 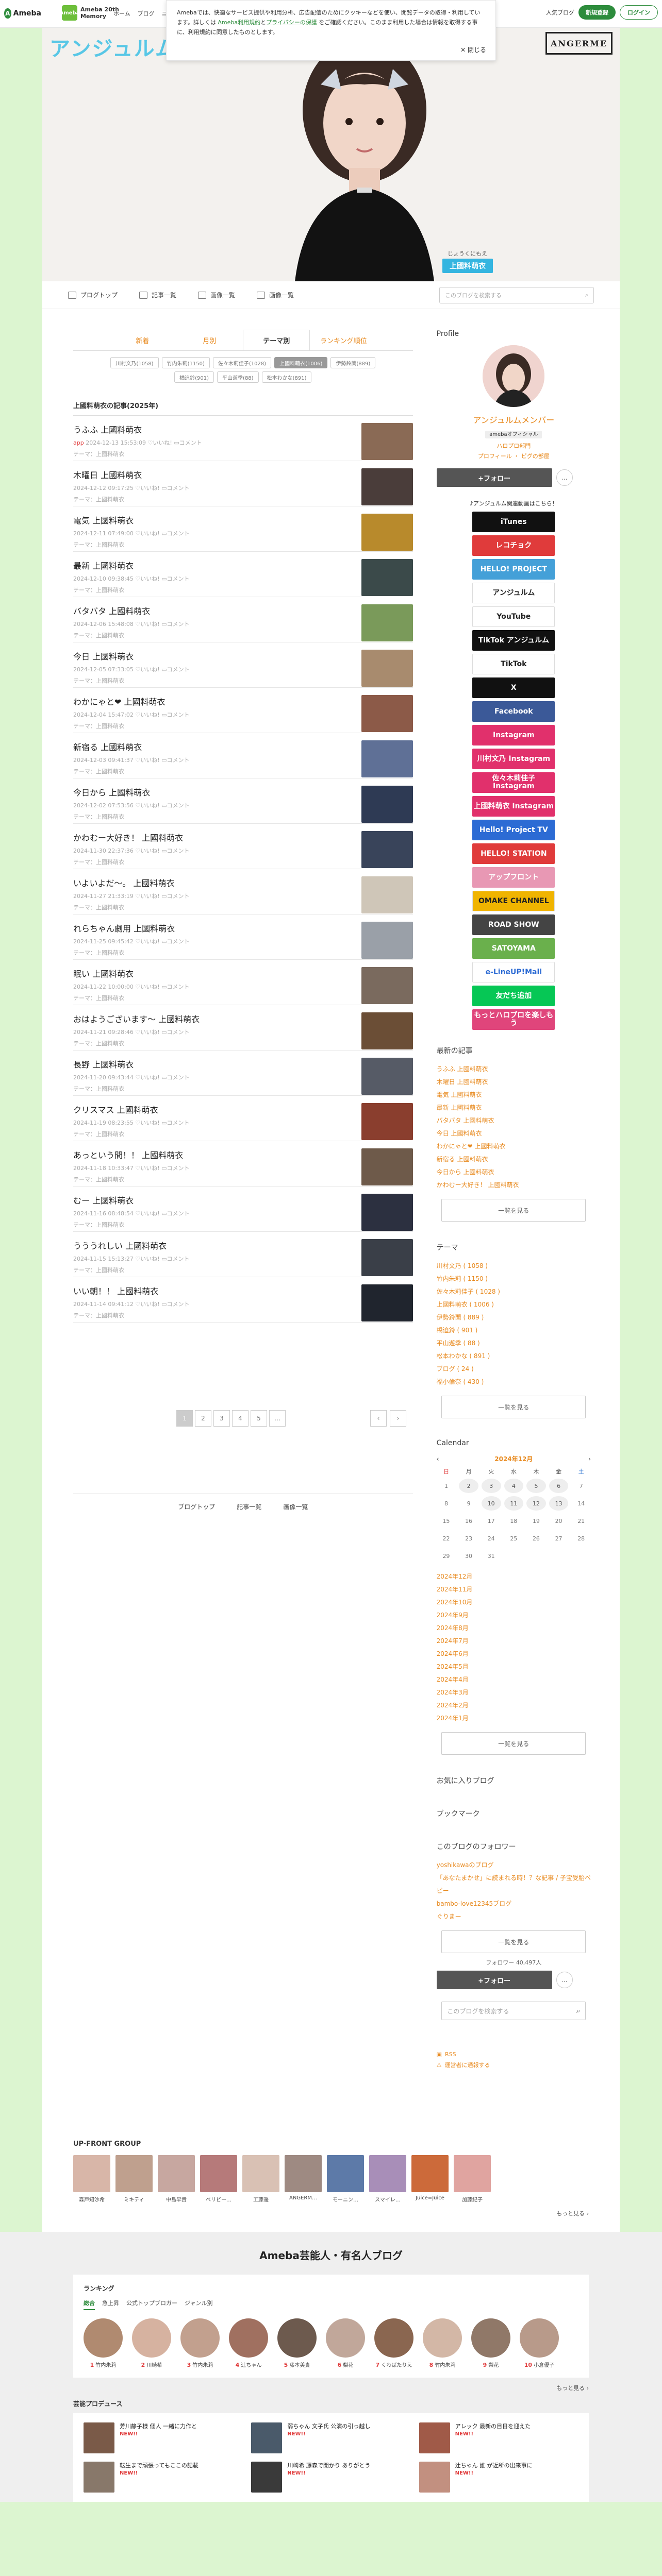 What do you see at coordinates (514, 456) in the screenshot?
I see `profile-links: プロフィール ・ ピグの部屋` at bounding box center [514, 456].